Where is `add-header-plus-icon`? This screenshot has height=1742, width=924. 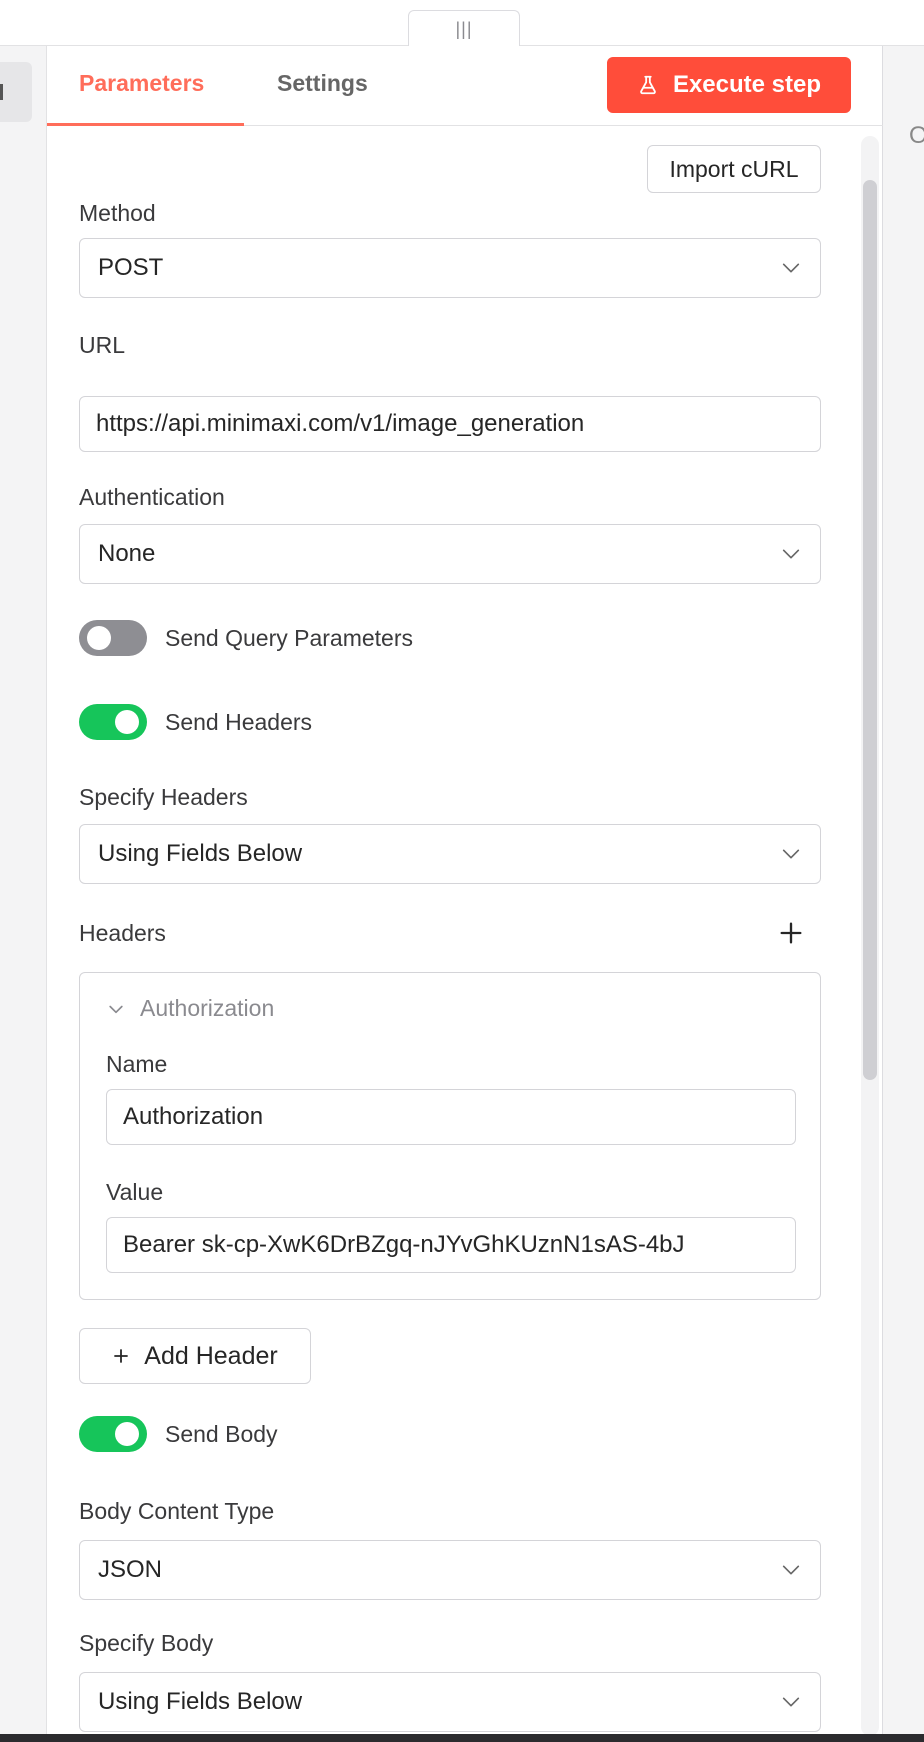
add-header-plus-icon is located at coordinates (791, 933).